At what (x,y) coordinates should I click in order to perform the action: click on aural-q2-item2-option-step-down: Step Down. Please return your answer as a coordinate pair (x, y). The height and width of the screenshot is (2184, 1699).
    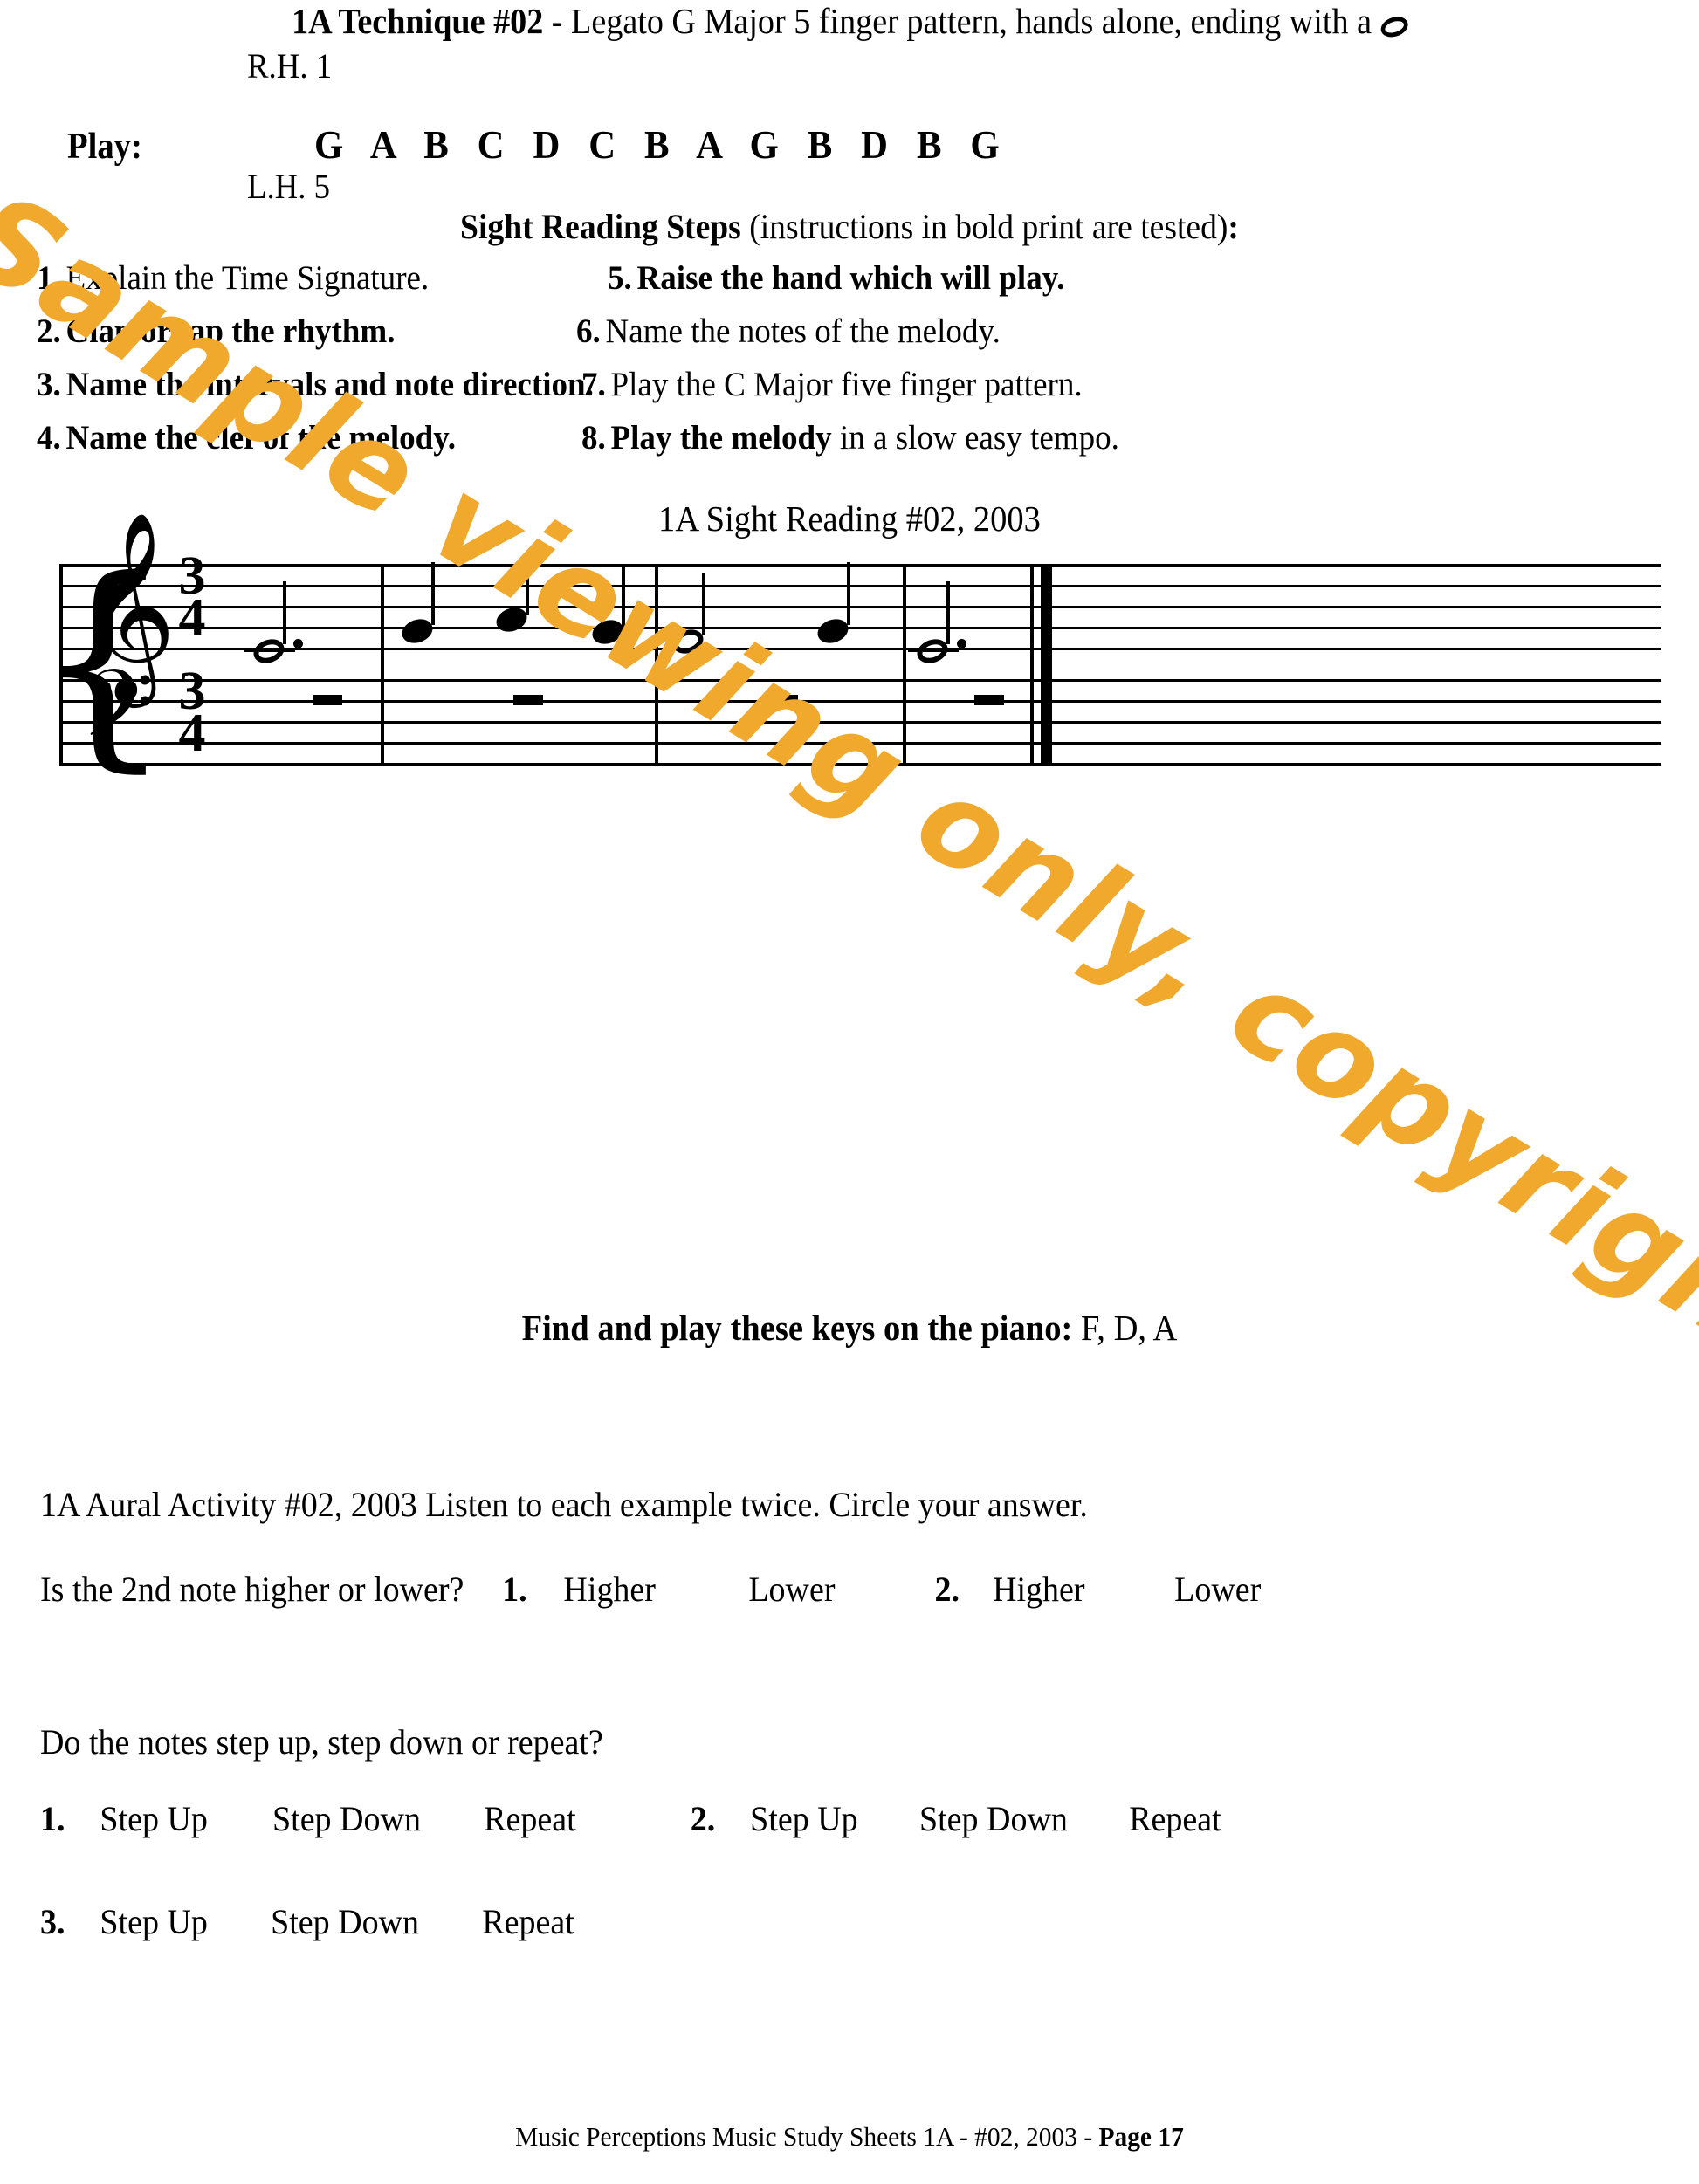
    Looking at the image, I should click on (993, 1818).